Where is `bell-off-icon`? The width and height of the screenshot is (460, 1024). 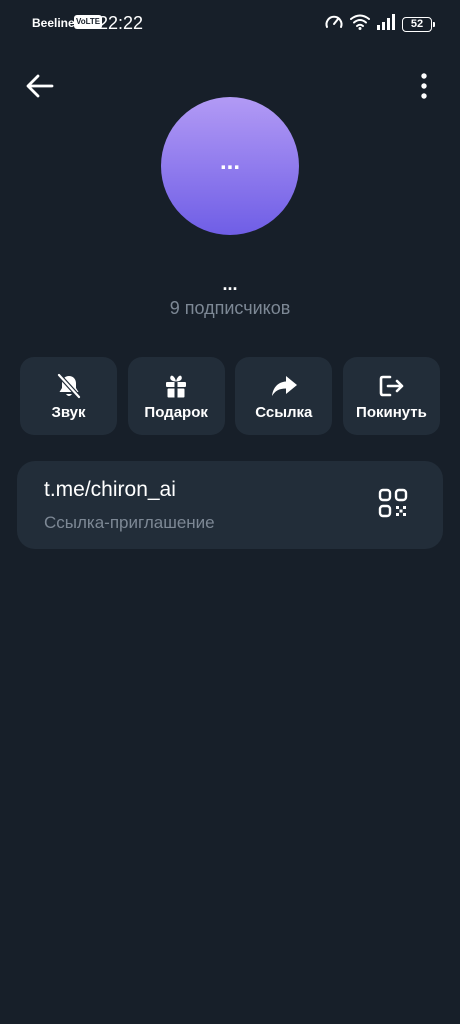
bell-off-icon is located at coordinates (69, 386).